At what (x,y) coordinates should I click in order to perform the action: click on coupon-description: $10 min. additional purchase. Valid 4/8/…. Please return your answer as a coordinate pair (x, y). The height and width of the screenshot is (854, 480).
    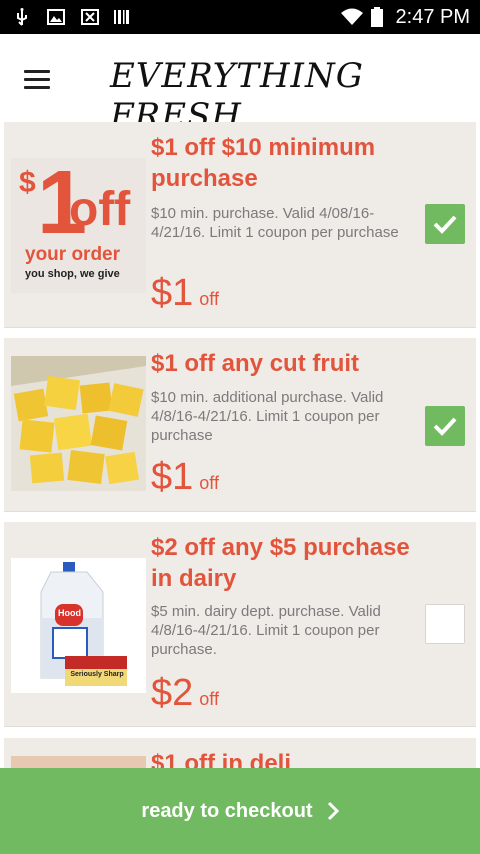
    Looking at the image, I should click on (267, 416).